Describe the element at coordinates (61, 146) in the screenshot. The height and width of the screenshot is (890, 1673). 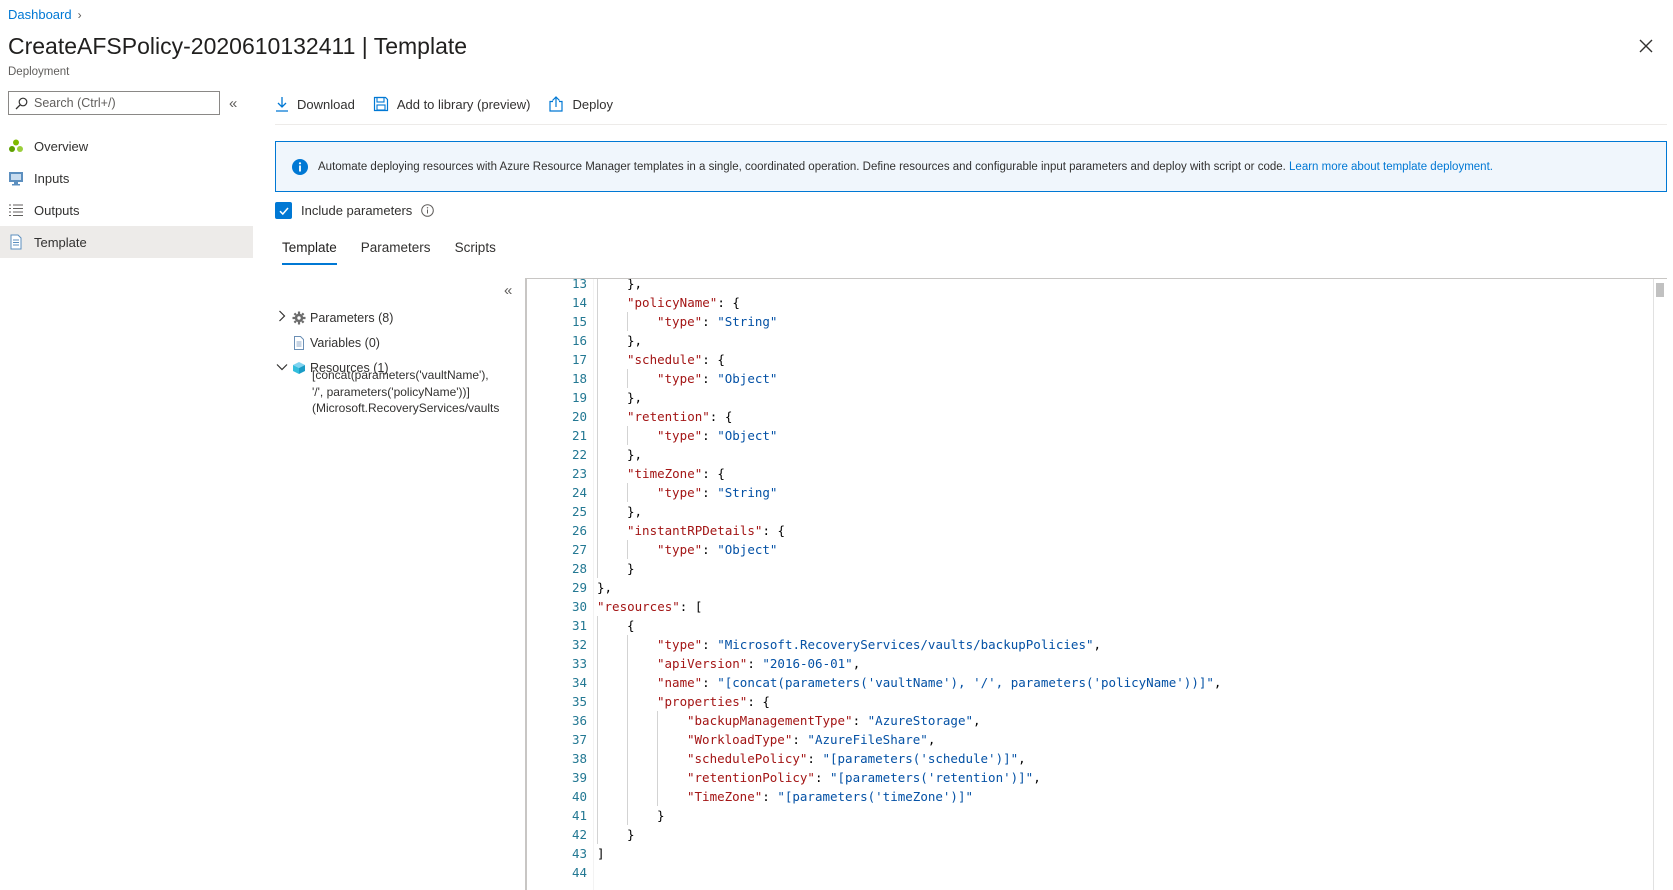
I see `sidebar-item-label: Overview` at that location.